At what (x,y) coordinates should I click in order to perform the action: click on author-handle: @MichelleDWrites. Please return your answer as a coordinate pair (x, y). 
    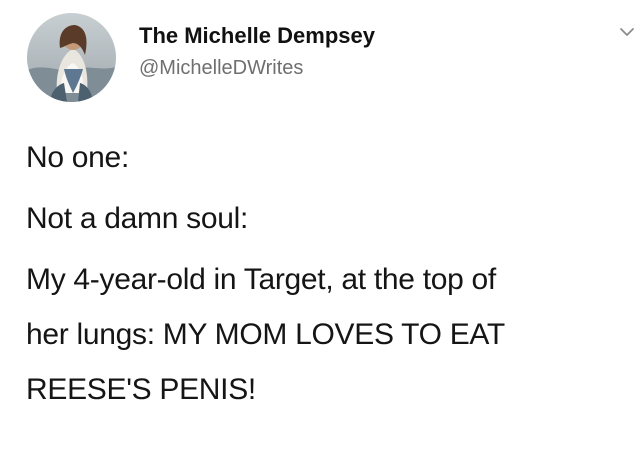
    Looking at the image, I should click on (221, 68).